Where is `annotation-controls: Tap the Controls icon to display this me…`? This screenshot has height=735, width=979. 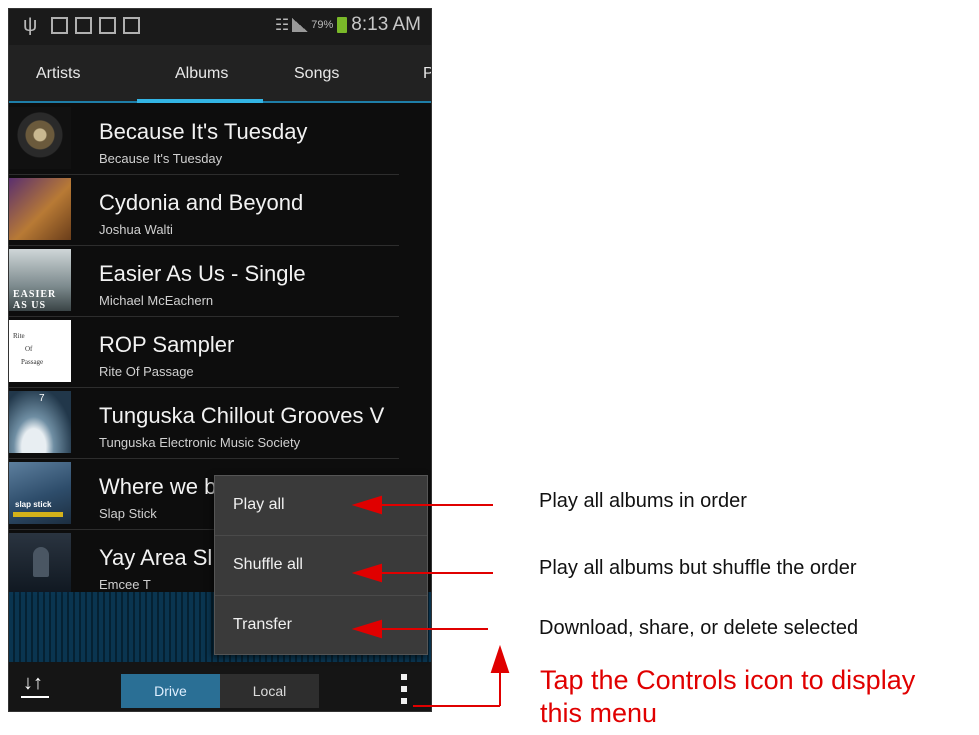
annotation-controls: Tap the Controls icon to display this me… is located at coordinates (727, 697).